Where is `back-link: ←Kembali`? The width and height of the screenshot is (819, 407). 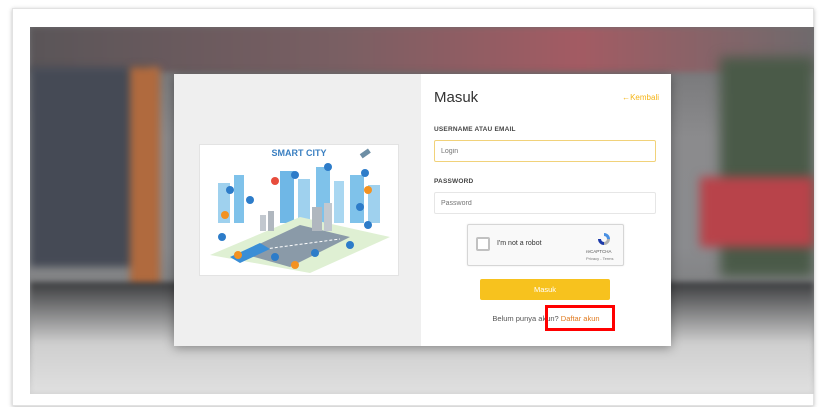
back-link: ←Kembali is located at coordinates (640, 97).